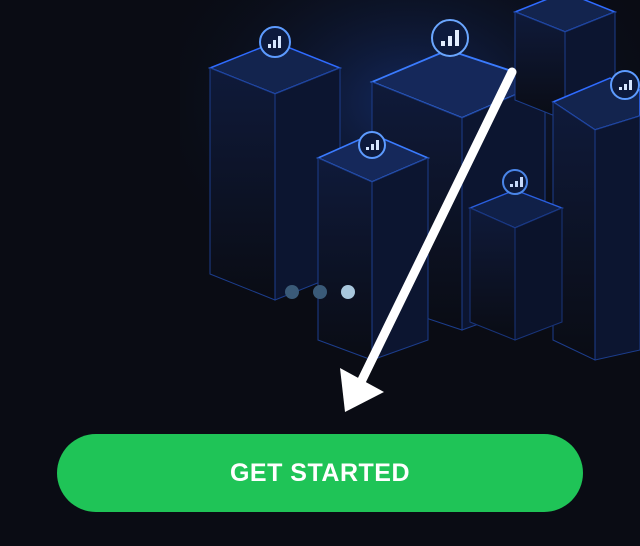 This screenshot has width=640, height=546. Describe the element at coordinates (320, 473) in the screenshot. I see `get-started-button: GET STARTED` at that location.